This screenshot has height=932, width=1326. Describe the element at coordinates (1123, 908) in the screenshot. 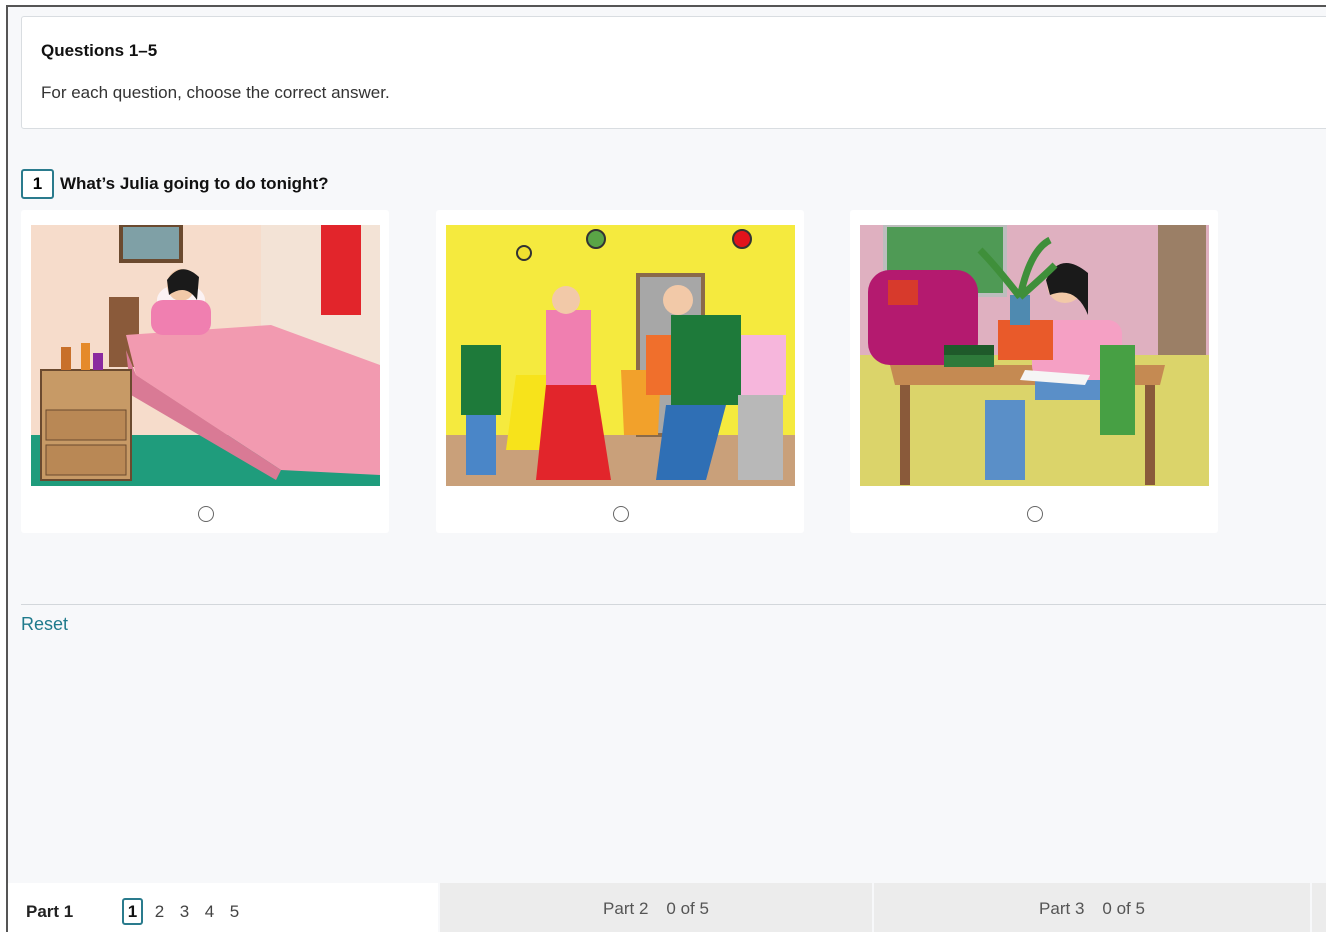

I see `part-3-count: 0 of 5` at that location.